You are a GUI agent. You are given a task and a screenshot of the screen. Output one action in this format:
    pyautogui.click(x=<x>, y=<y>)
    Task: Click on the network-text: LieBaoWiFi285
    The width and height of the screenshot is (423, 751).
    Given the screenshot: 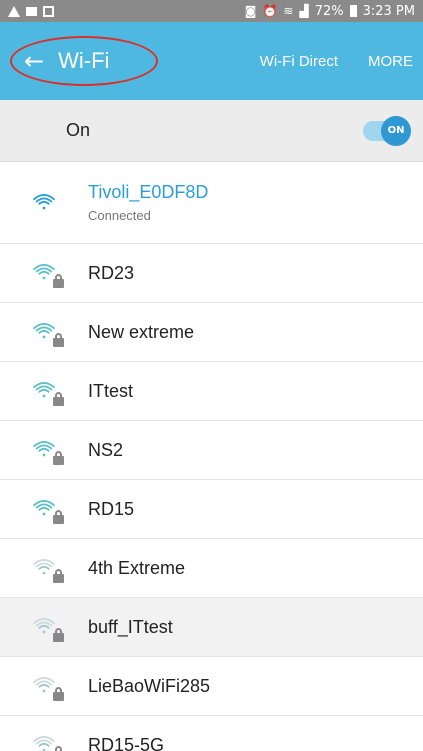 What is the action you would take?
    pyautogui.click(x=149, y=686)
    